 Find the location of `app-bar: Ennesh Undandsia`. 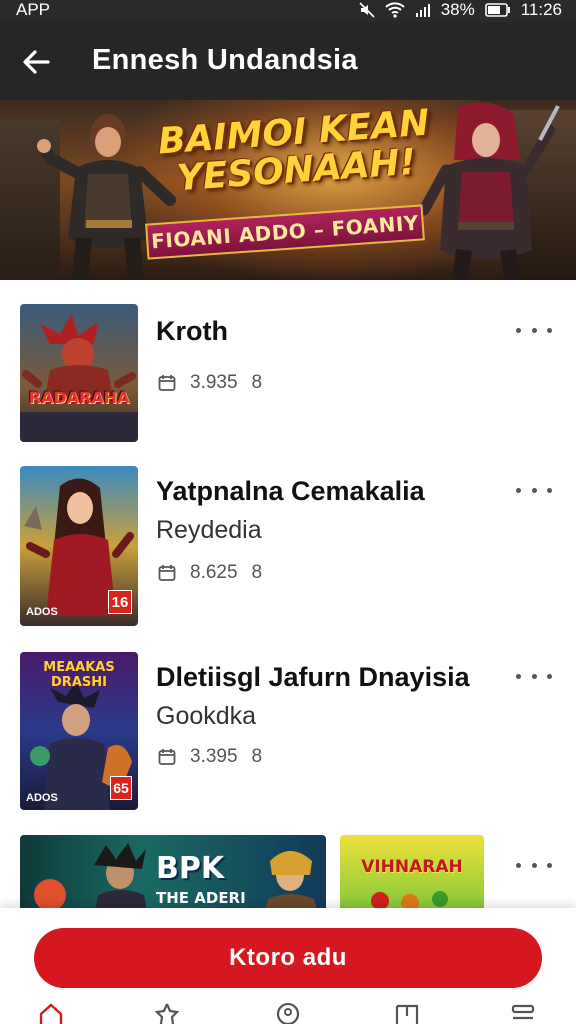

app-bar: Ennesh Undandsia is located at coordinates (288, 61).